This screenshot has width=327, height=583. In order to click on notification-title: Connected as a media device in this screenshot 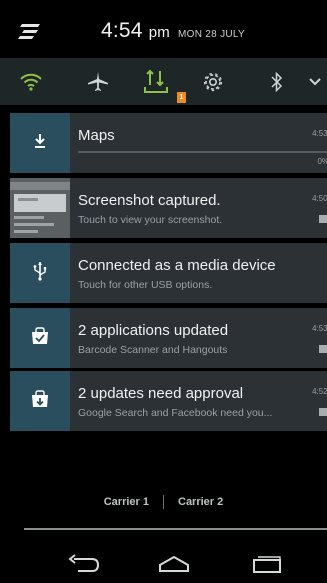, I will do `click(177, 265)`.